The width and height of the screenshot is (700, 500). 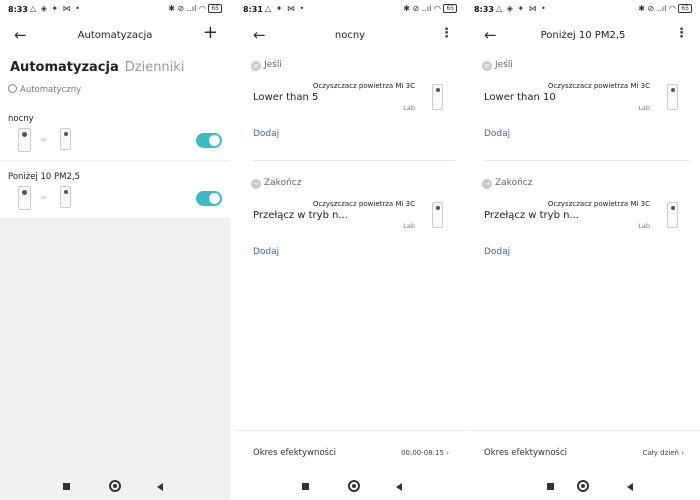 I want to click on condition-text: Lower than 5, so click(x=285, y=97).